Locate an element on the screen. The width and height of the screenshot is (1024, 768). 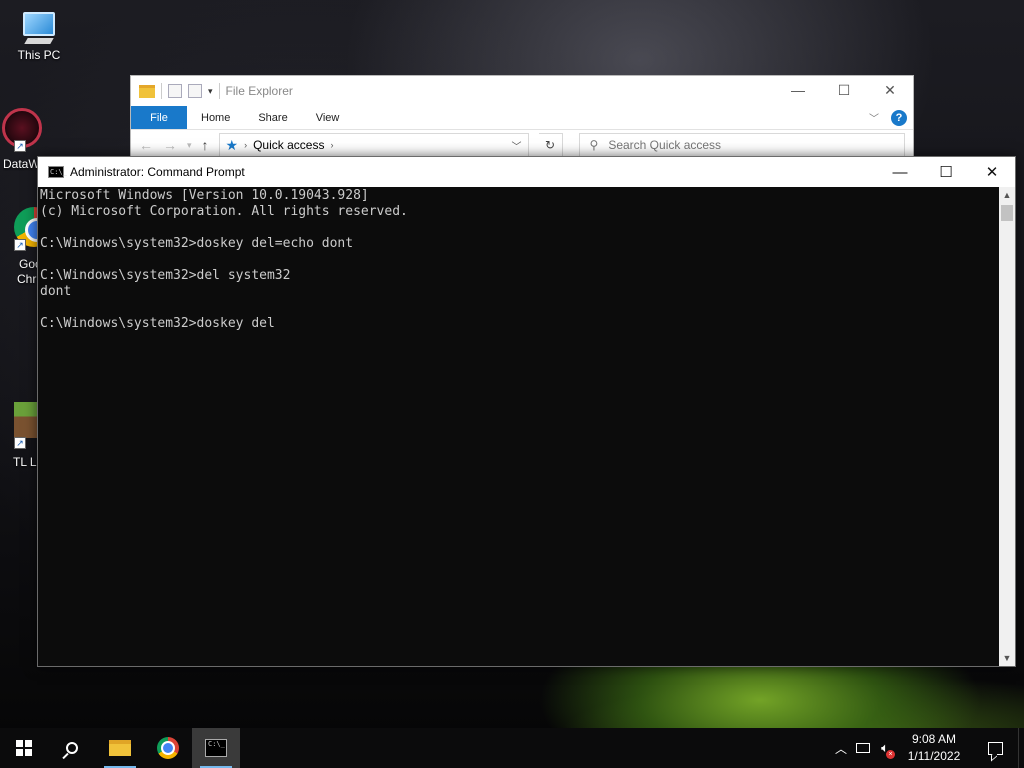
taskbar-command-prompt: C:\_ is located at coordinates (216, 748).